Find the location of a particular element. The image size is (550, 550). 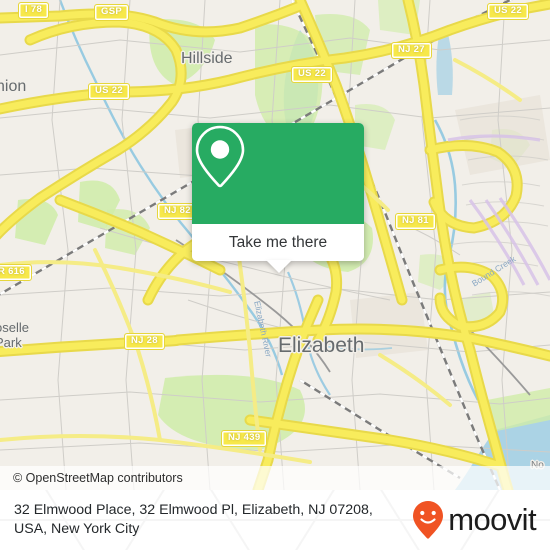

road-shield: R 616 is located at coordinates (16, 272).